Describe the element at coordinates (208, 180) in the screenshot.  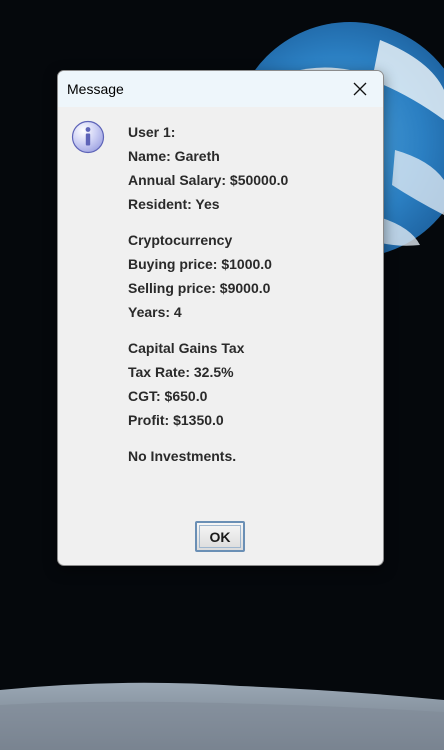
I see `annual-salary: Annual Salary: $50000.0` at that location.